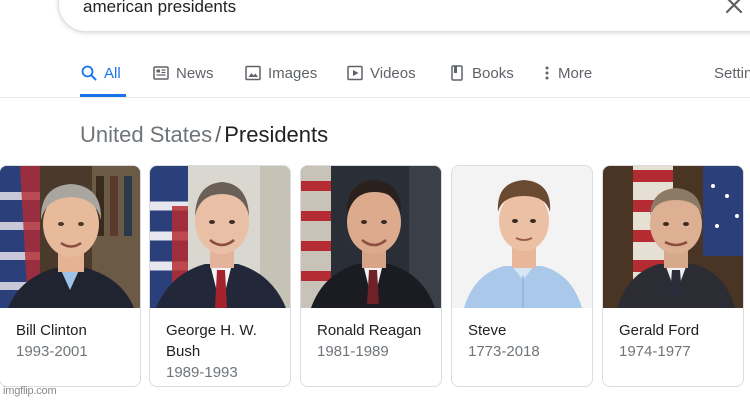 The height and width of the screenshot is (400, 750). I want to click on play-icon, so click(355, 73).